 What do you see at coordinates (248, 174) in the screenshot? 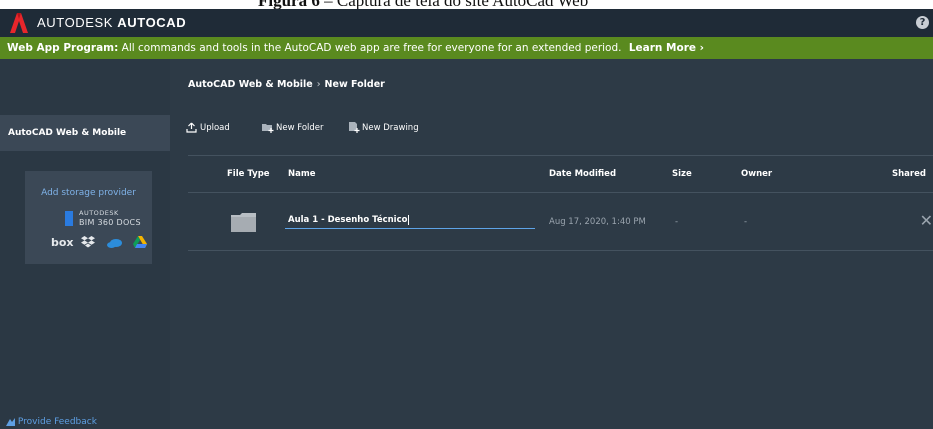
I see `column-header-file-type: File Type` at bounding box center [248, 174].